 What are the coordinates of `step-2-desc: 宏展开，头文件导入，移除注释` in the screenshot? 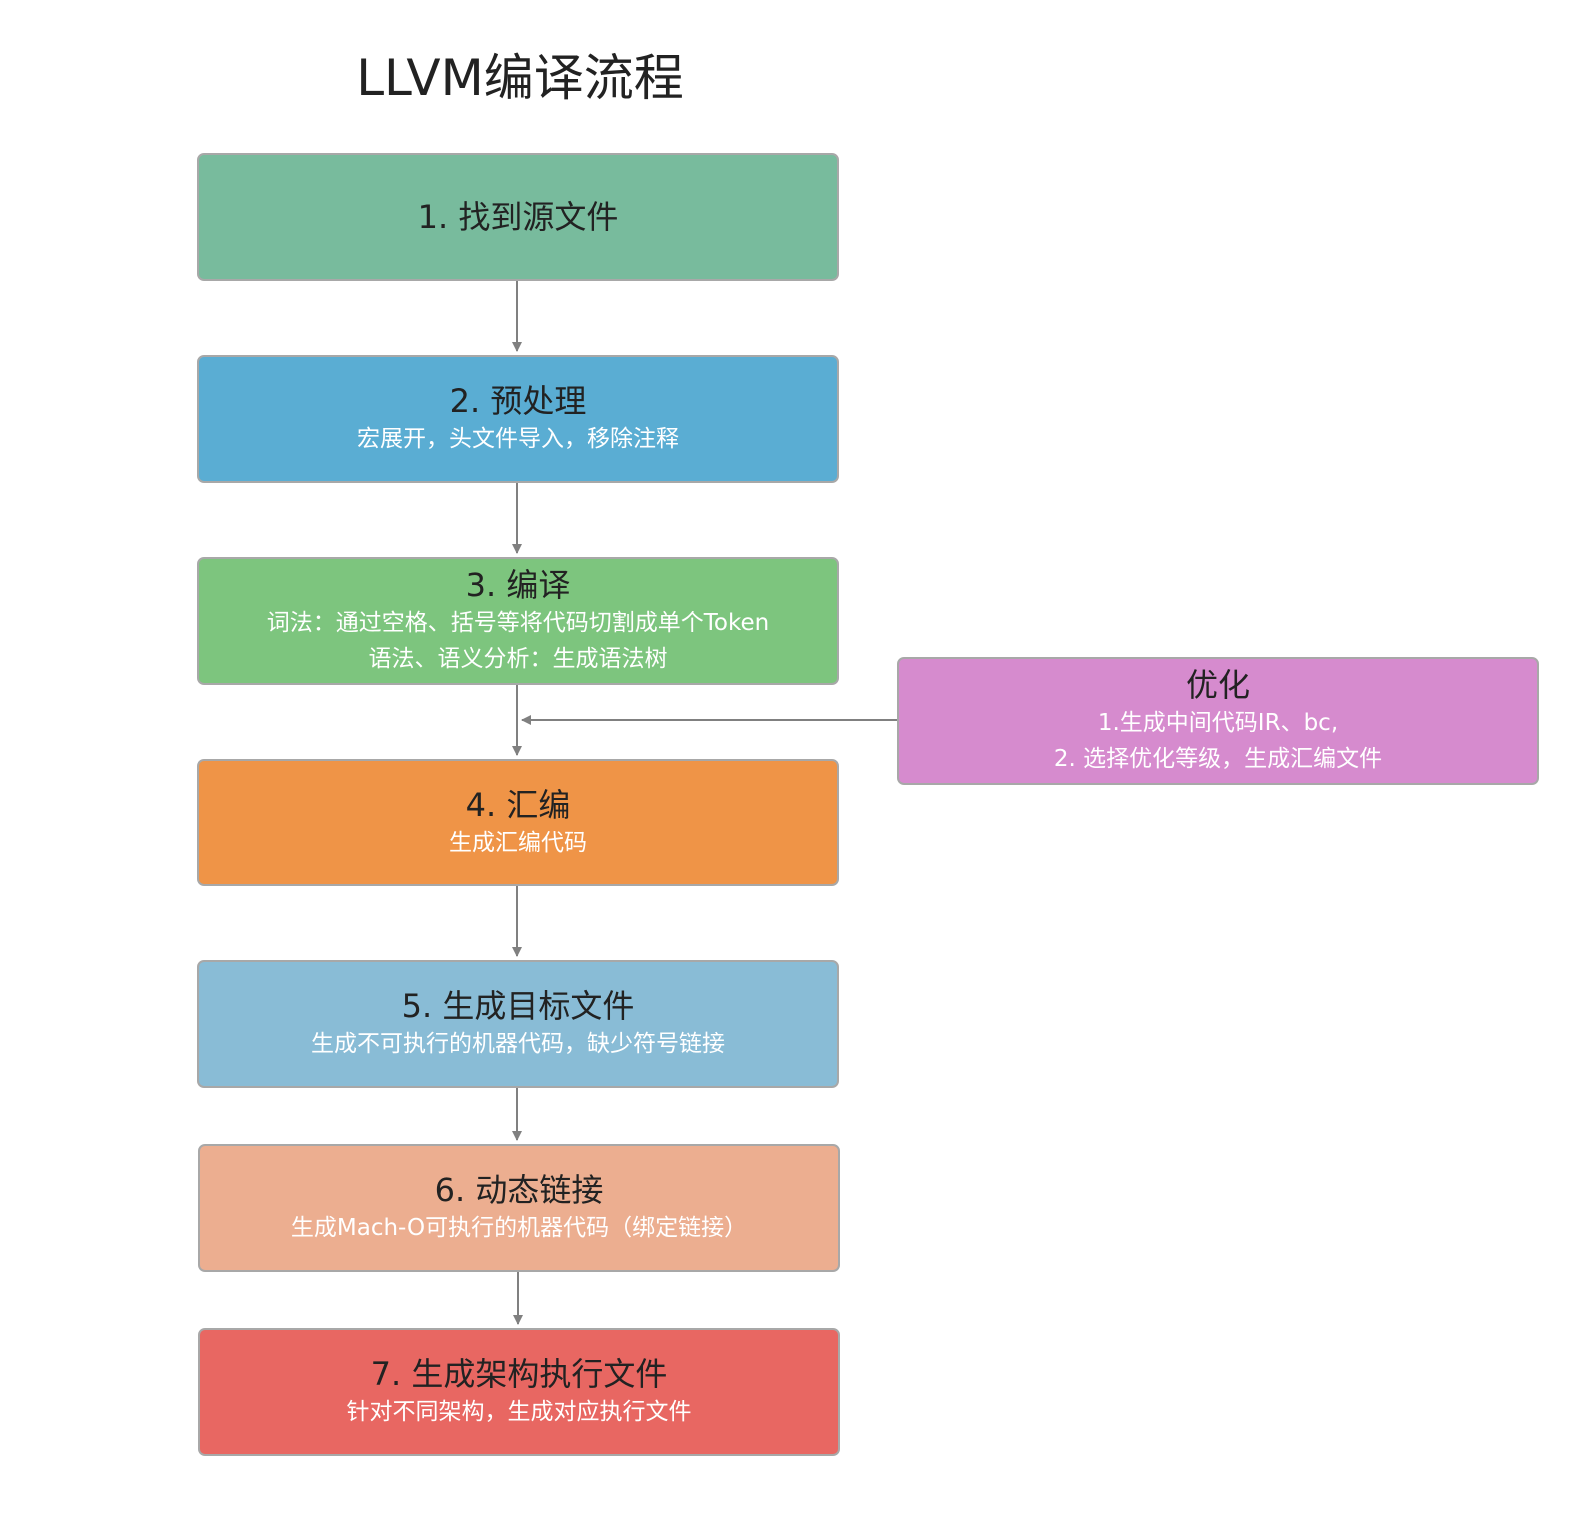 It's located at (518, 439).